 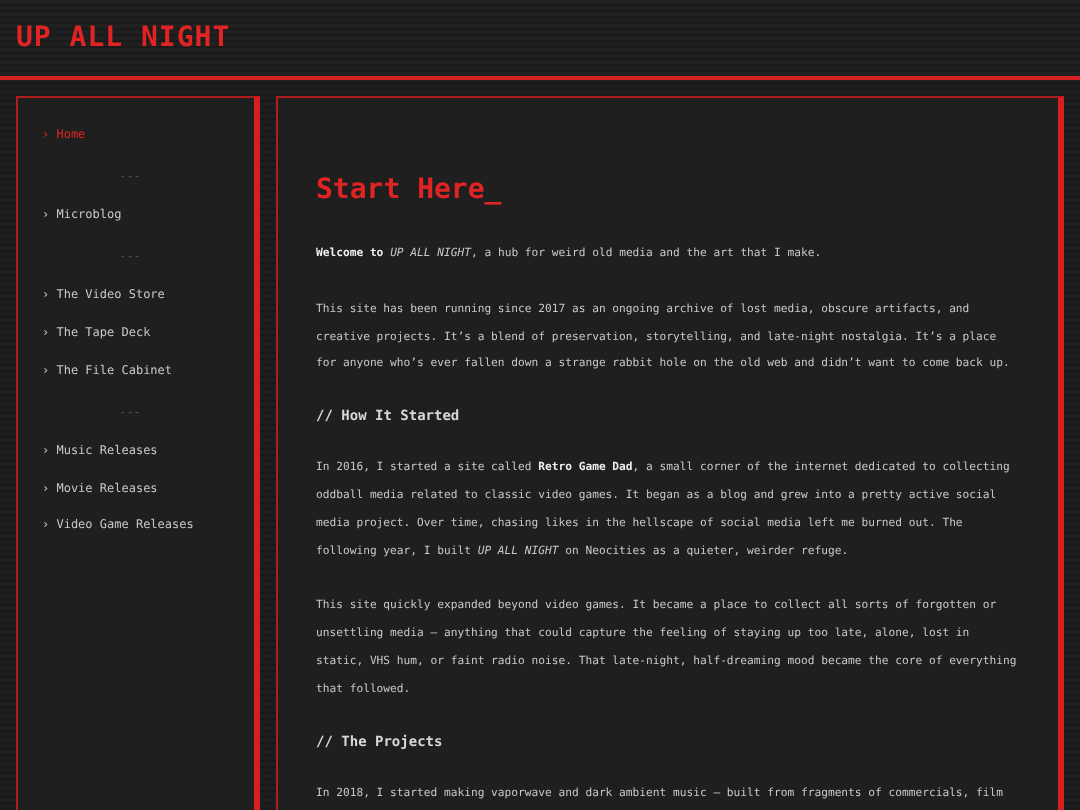 I want to click on page-heading: Start Here_, so click(x=409, y=190).